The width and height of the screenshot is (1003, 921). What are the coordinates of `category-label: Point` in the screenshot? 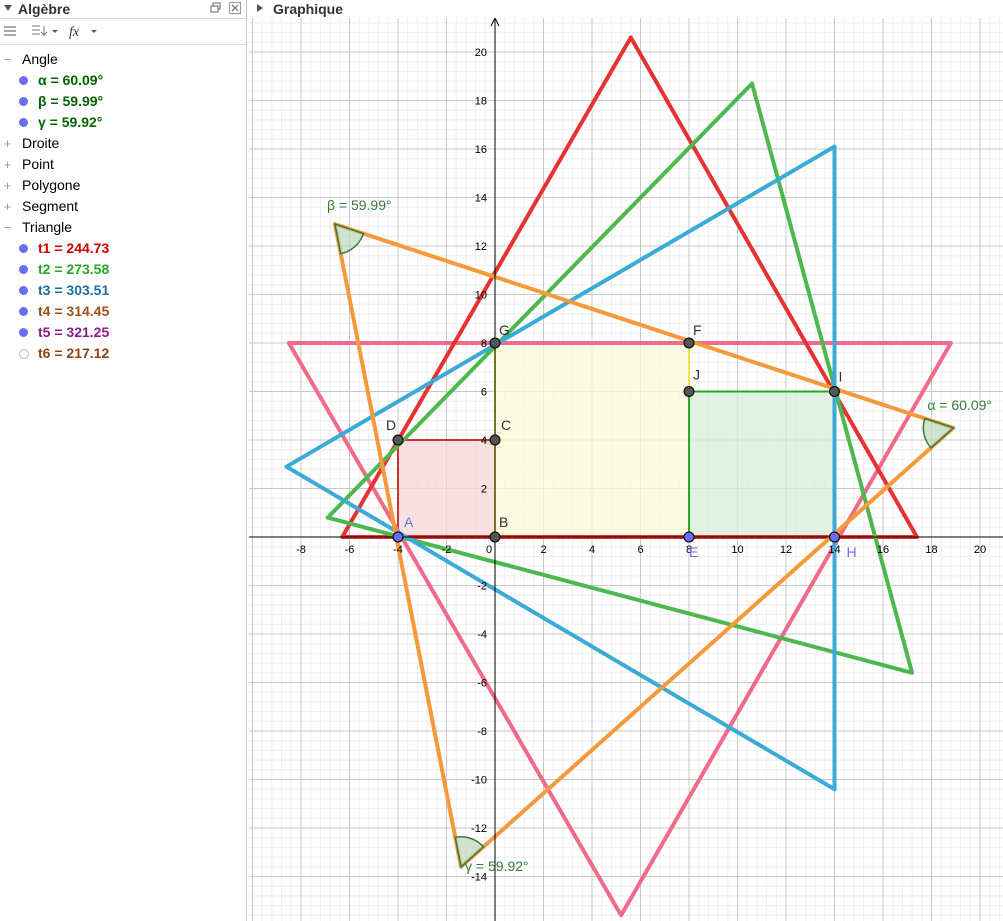 It's located at (38, 164).